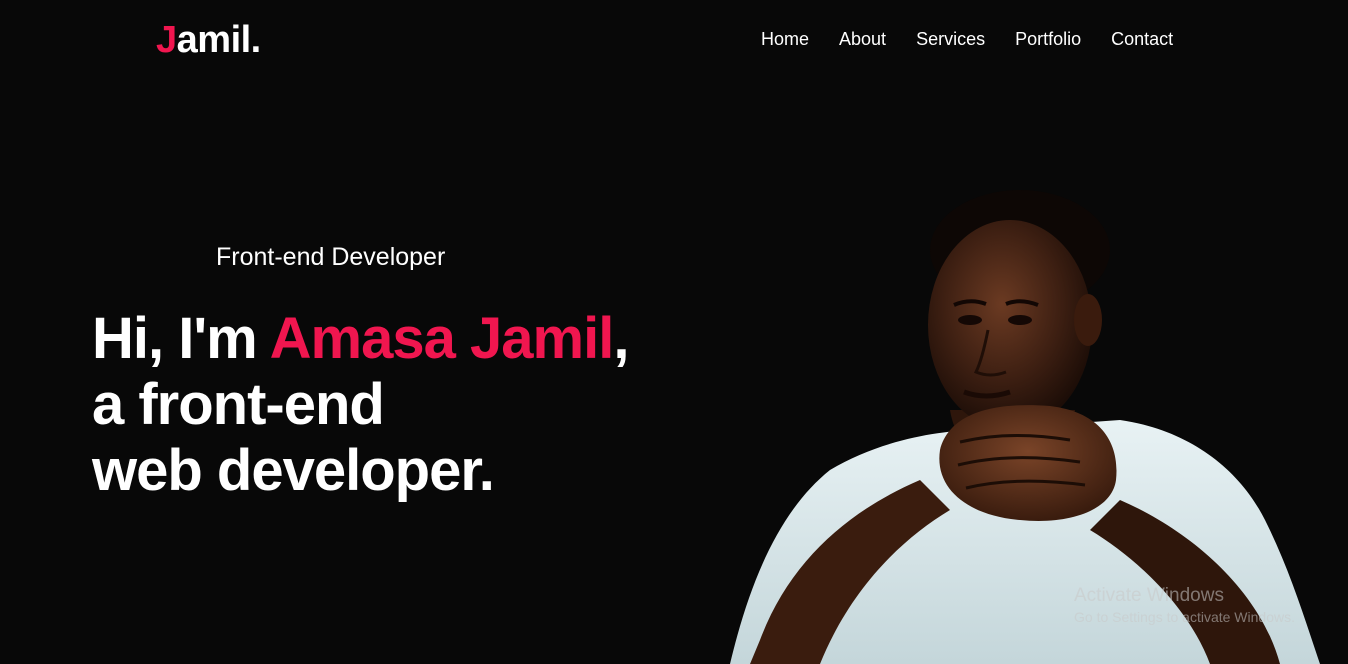  What do you see at coordinates (1149, 595) in the screenshot?
I see `watermark-title: Activate Windows` at bounding box center [1149, 595].